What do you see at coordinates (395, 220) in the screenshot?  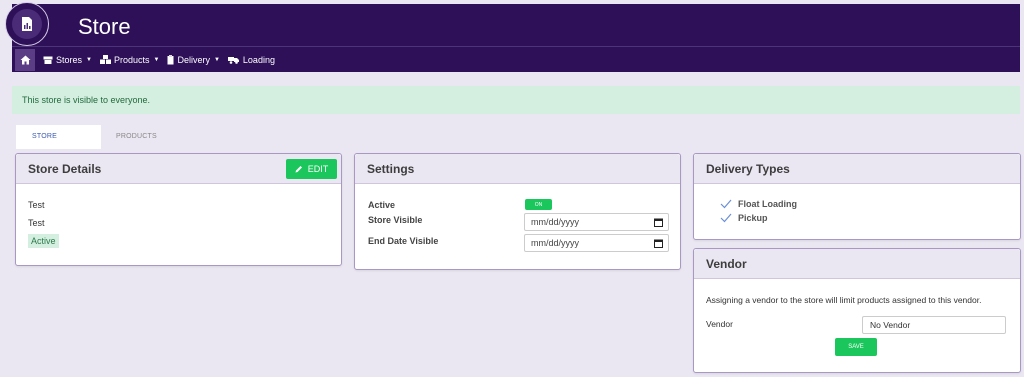 I see `store-visible-label: Store Visible` at bounding box center [395, 220].